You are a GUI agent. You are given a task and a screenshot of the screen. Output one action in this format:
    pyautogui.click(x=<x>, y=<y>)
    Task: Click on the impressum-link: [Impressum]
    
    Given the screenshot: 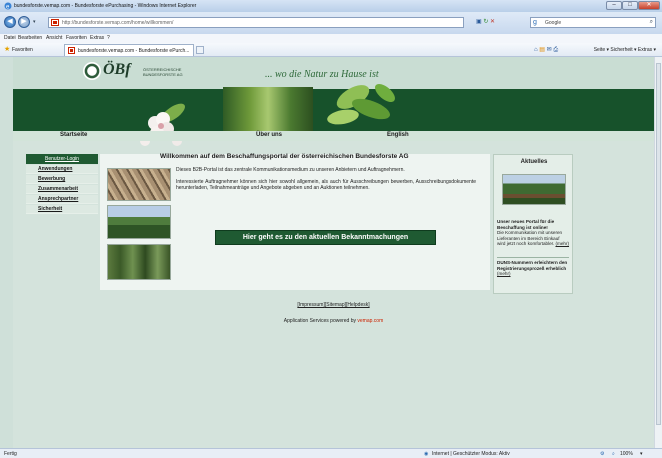 What is the action you would take?
    pyautogui.click(x=311, y=305)
    